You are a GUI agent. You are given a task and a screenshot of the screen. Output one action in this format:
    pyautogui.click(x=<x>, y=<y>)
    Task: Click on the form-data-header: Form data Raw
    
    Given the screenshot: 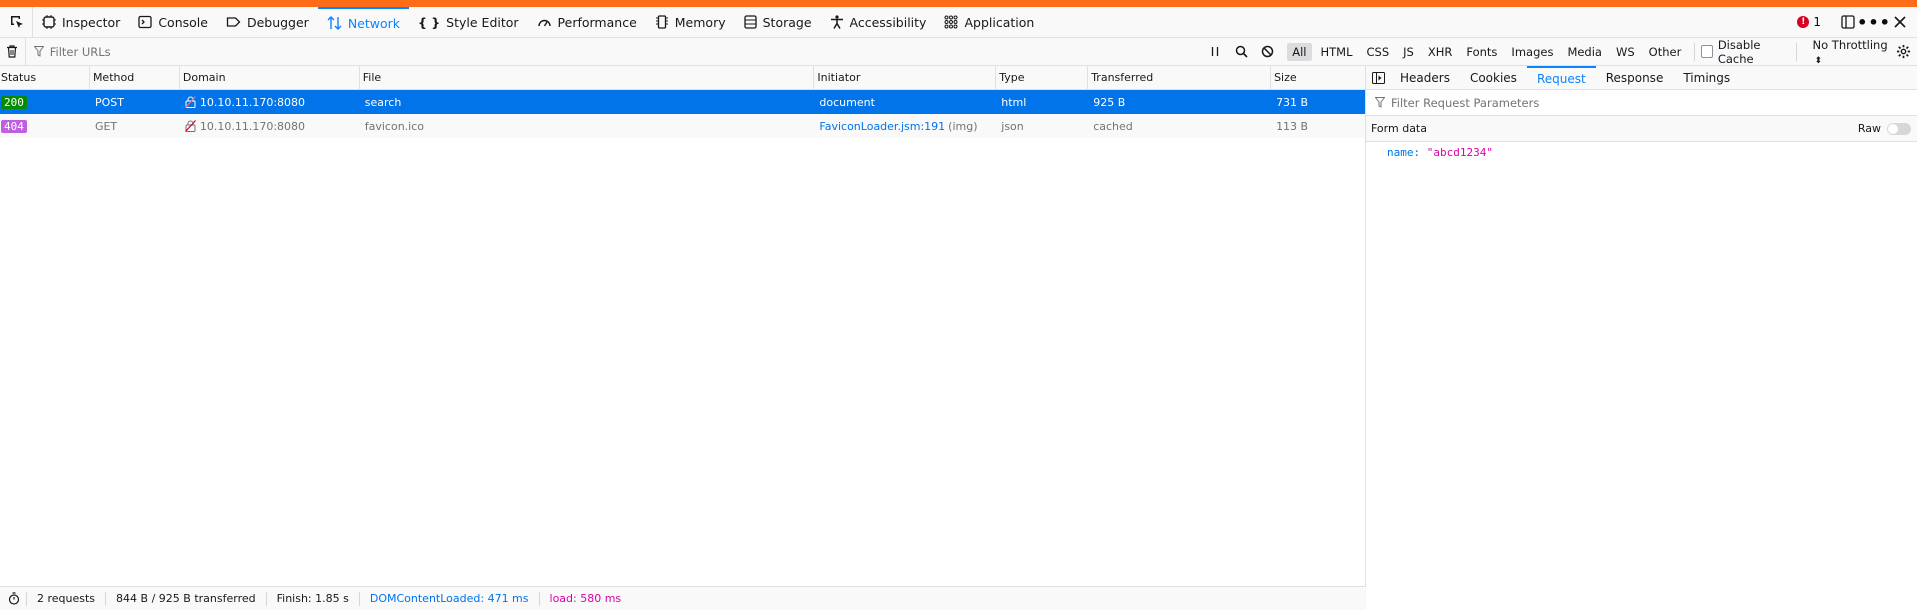 What is the action you would take?
    pyautogui.click(x=1641, y=129)
    